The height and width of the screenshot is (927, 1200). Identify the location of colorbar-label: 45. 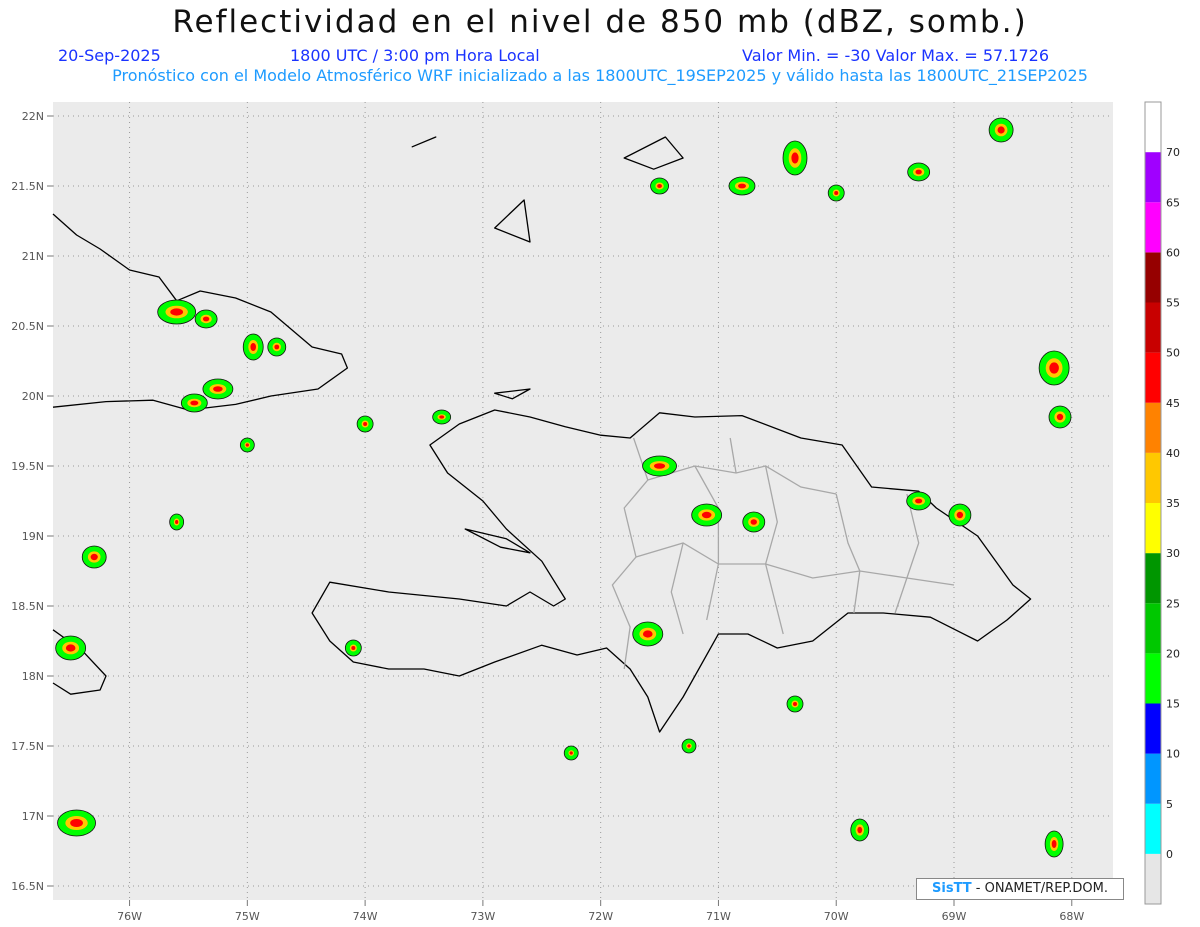
(1173, 403).